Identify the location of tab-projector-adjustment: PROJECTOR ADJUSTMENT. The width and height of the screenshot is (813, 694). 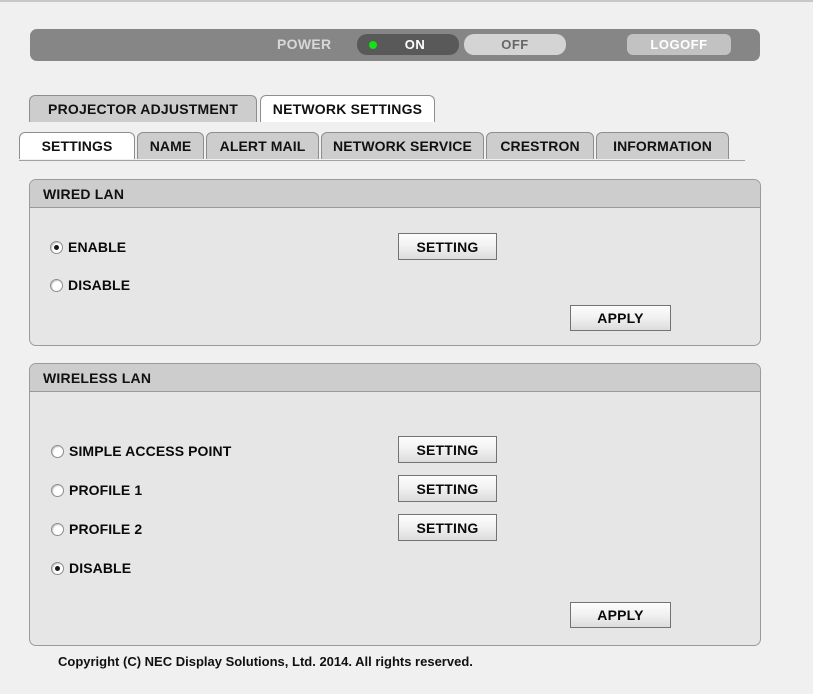
(143, 108).